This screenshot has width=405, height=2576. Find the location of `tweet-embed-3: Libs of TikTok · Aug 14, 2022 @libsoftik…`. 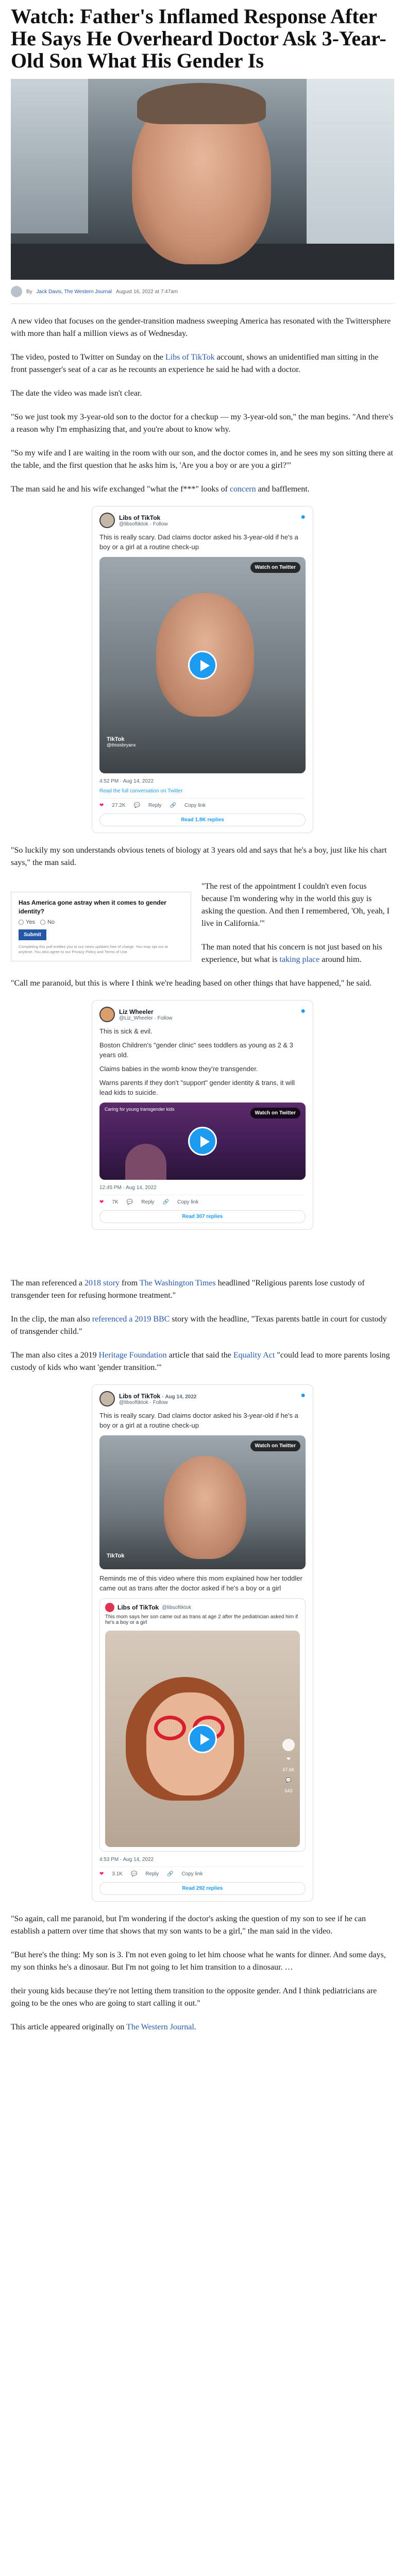

tweet-embed-3: Libs of TikTok · Aug 14, 2022 @libsoftik… is located at coordinates (202, 1643).